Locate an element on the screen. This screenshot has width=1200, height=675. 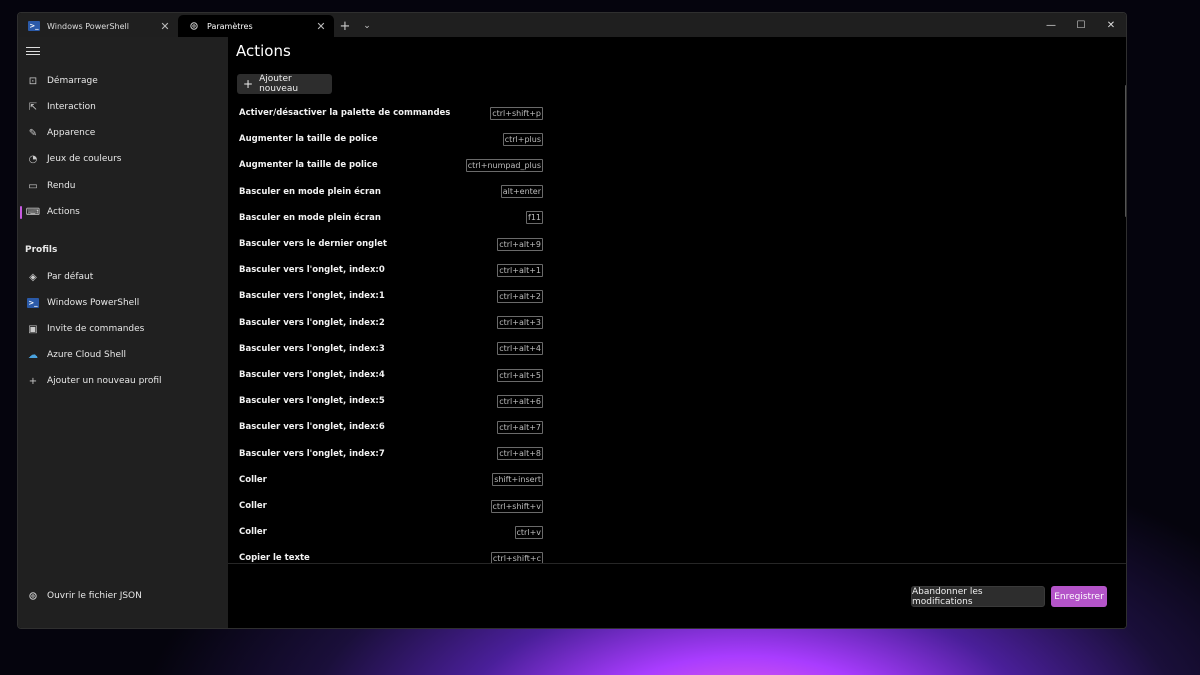
sidebar-item-actions: ⌨ Actions is located at coordinates (122, 212).